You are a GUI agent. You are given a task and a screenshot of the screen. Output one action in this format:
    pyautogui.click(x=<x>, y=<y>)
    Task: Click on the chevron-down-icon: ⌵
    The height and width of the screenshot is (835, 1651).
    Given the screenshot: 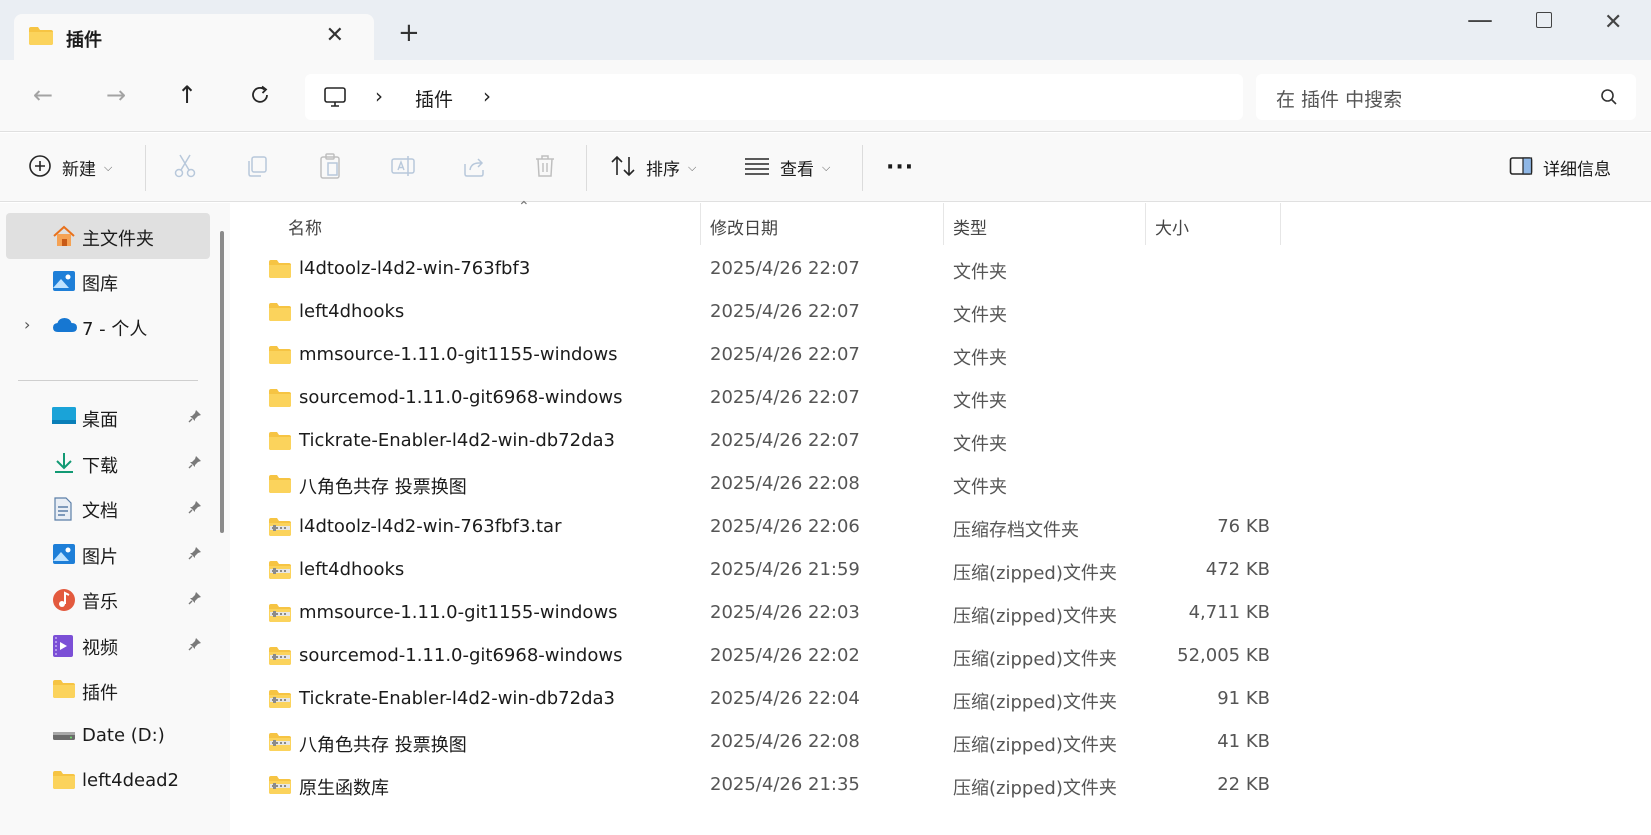 What is the action you would take?
    pyautogui.click(x=826, y=167)
    